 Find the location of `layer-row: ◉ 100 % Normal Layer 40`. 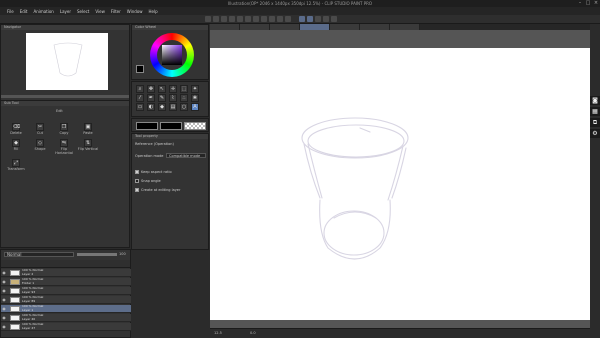

layer-row: ◉ 100 % Normal Layer 40 is located at coordinates (66, 317).